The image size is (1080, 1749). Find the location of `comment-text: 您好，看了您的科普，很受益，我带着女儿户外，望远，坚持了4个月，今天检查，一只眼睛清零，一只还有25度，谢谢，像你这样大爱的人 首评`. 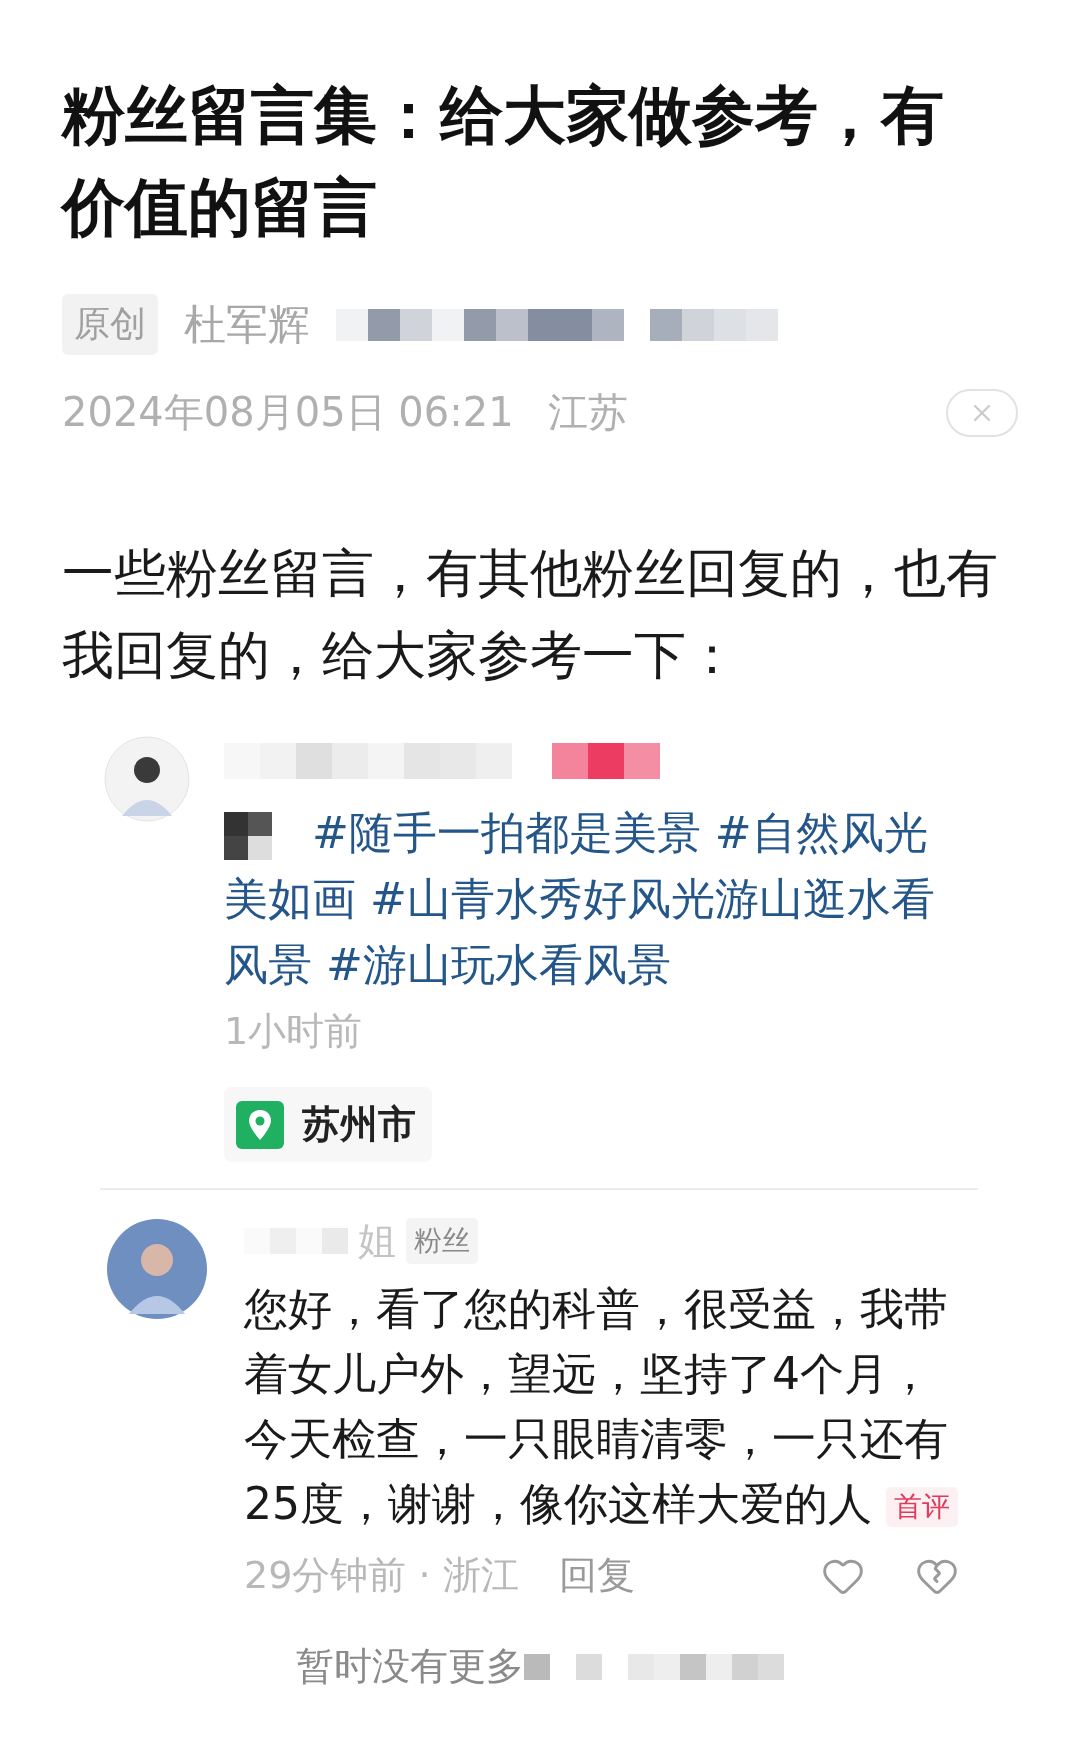

comment-text: 您好，看了您的科普，很受益，我带着女儿户外，望远，坚持了4个月，今天检查，一只眼睛清零，一只还有25度，谢谢，像你这样大爱的人 首评 is located at coordinates (606, 1406).